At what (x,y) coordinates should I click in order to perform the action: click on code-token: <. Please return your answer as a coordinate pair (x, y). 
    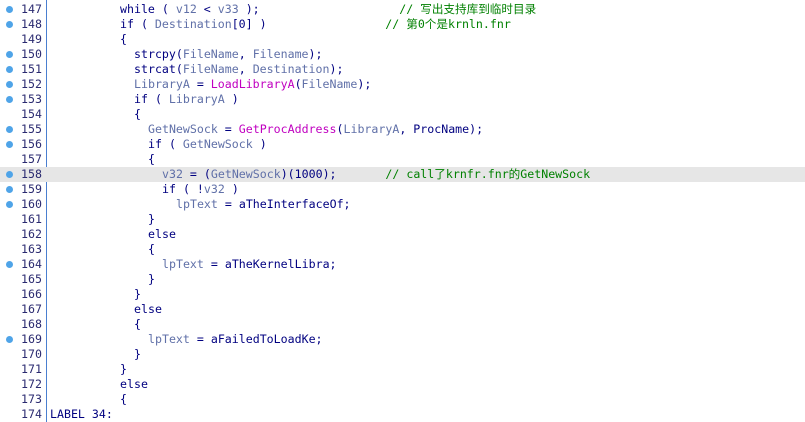
    Looking at the image, I should click on (207, 9).